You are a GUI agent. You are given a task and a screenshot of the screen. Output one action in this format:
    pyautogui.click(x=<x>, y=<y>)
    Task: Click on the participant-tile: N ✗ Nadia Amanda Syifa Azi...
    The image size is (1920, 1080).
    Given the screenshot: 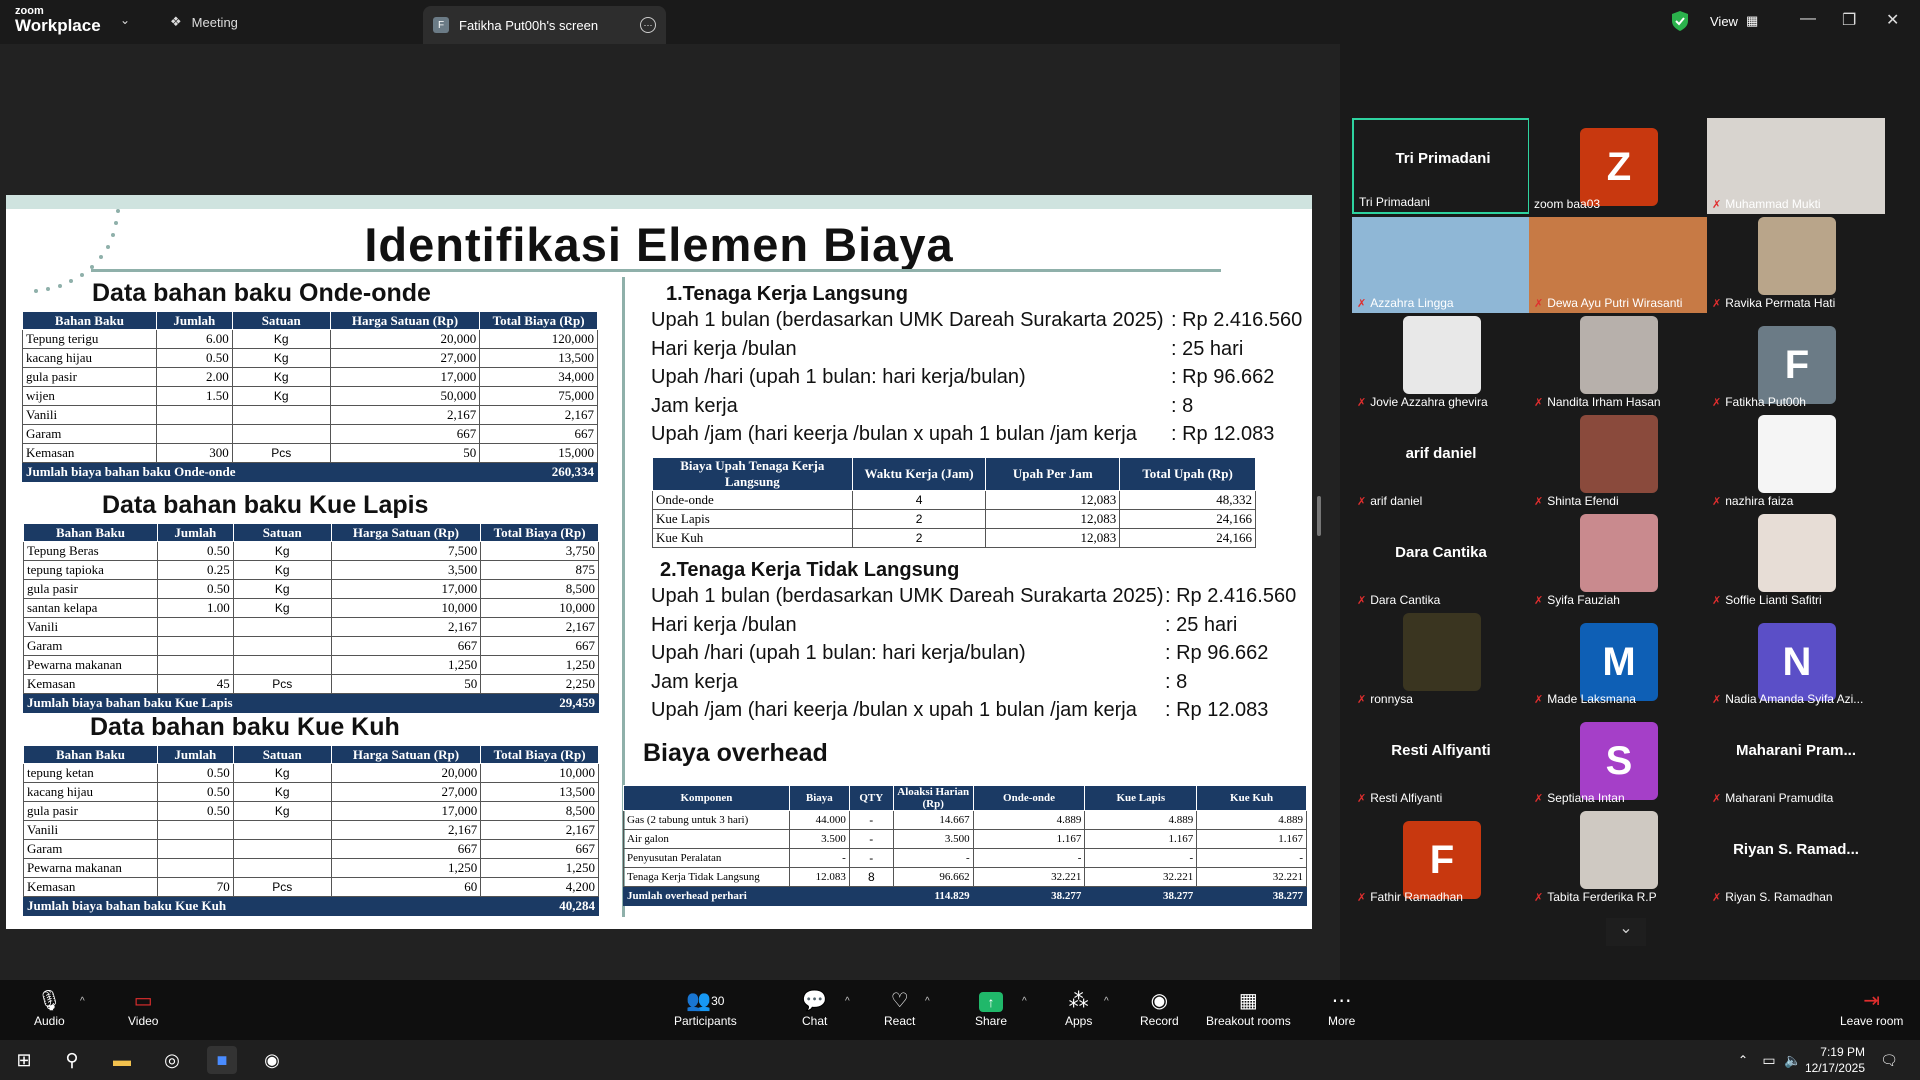 What is the action you would take?
    pyautogui.click(x=1796, y=661)
    